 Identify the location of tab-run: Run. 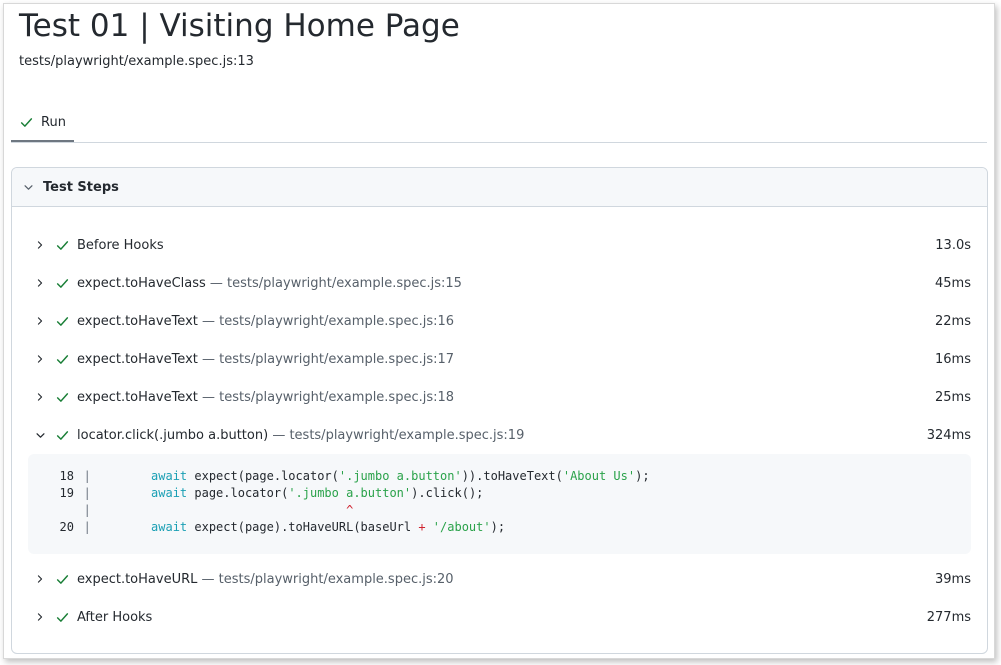
(42, 123).